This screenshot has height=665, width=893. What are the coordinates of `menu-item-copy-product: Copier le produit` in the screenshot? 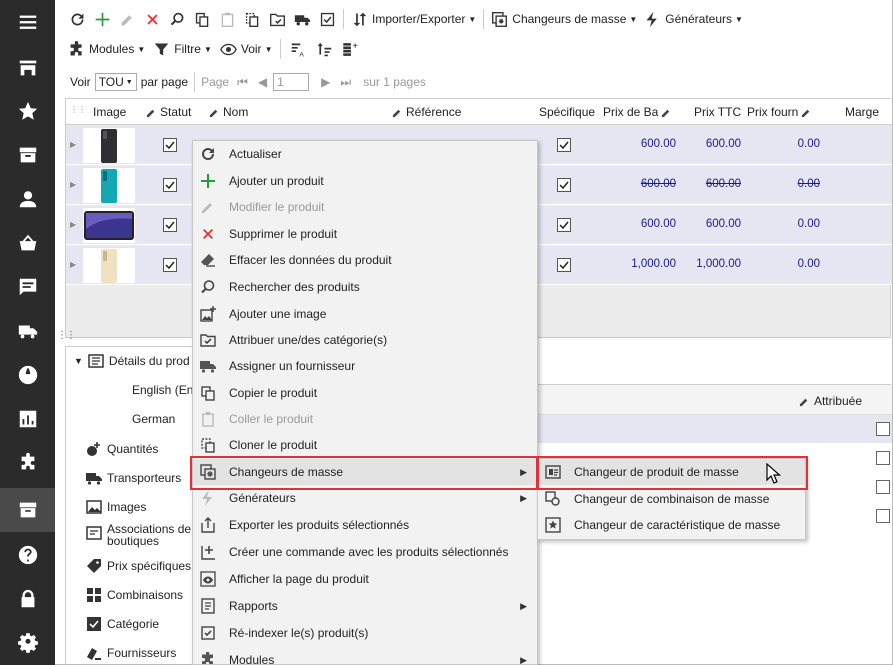 It's located at (365, 393).